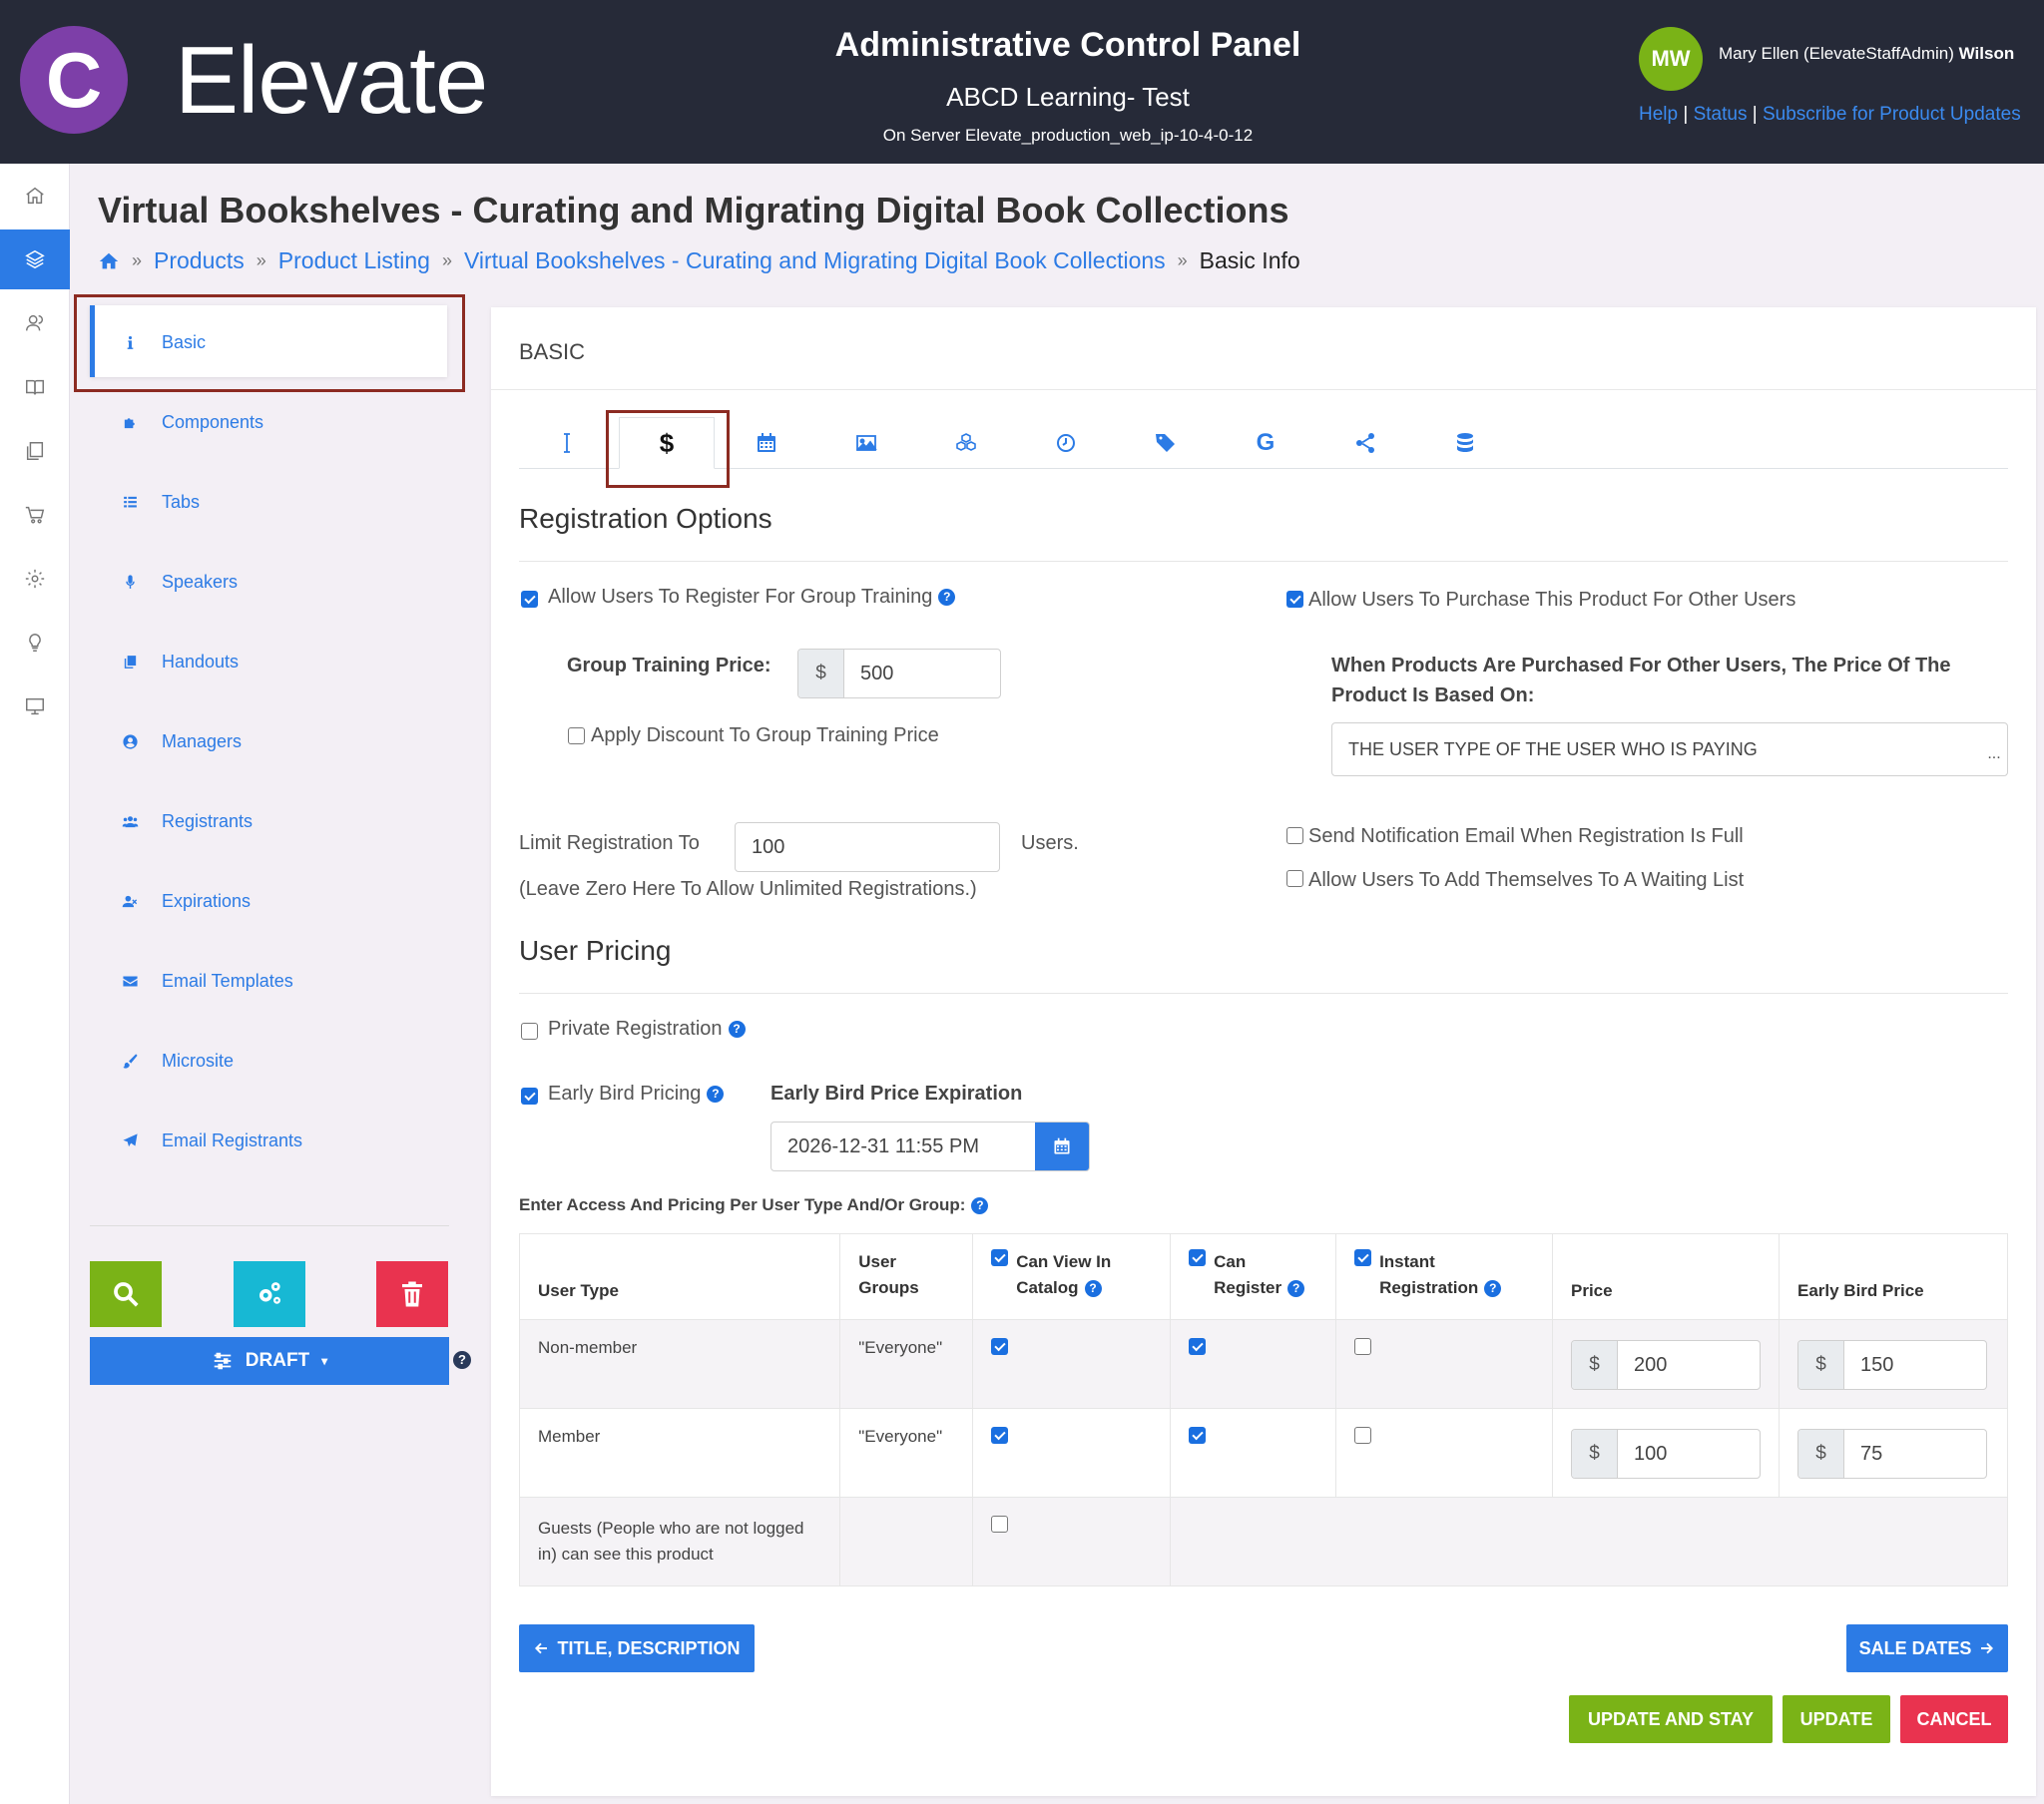 This screenshot has width=2044, height=1804. What do you see at coordinates (1594, 1454) in the screenshot?
I see `currency-addon: $` at bounding box center [1594, 1454].